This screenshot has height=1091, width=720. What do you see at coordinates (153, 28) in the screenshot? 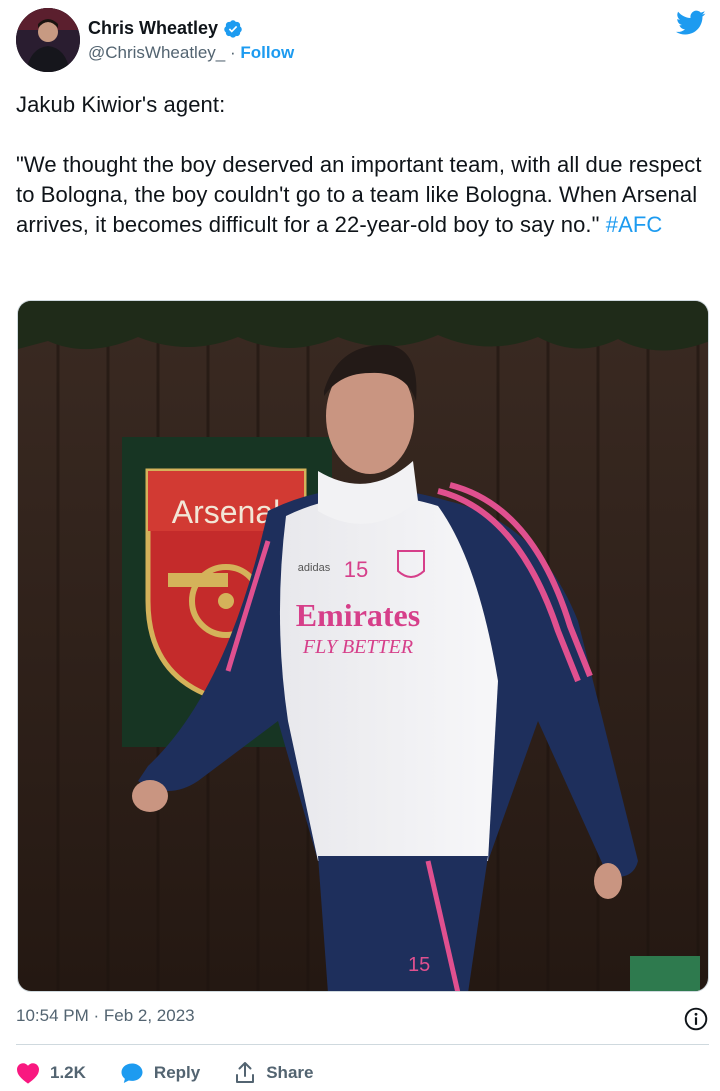
I see `display-name-text: Chris Wheatley` at bounding box center [153, 28].